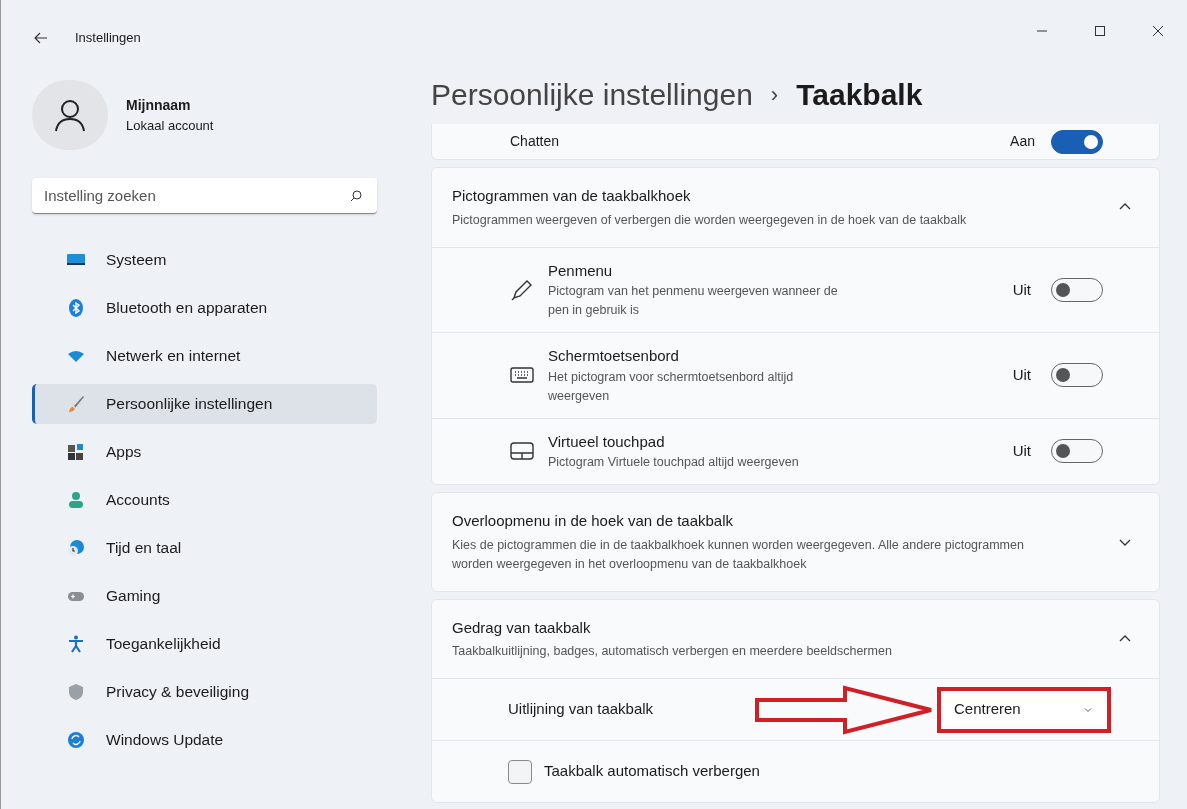 The height and width of the screenshot is (809, 1187). Describe the element at coordinates (204, 596) in the screenshot. I see `sidebar-item: Gaming` at that location.